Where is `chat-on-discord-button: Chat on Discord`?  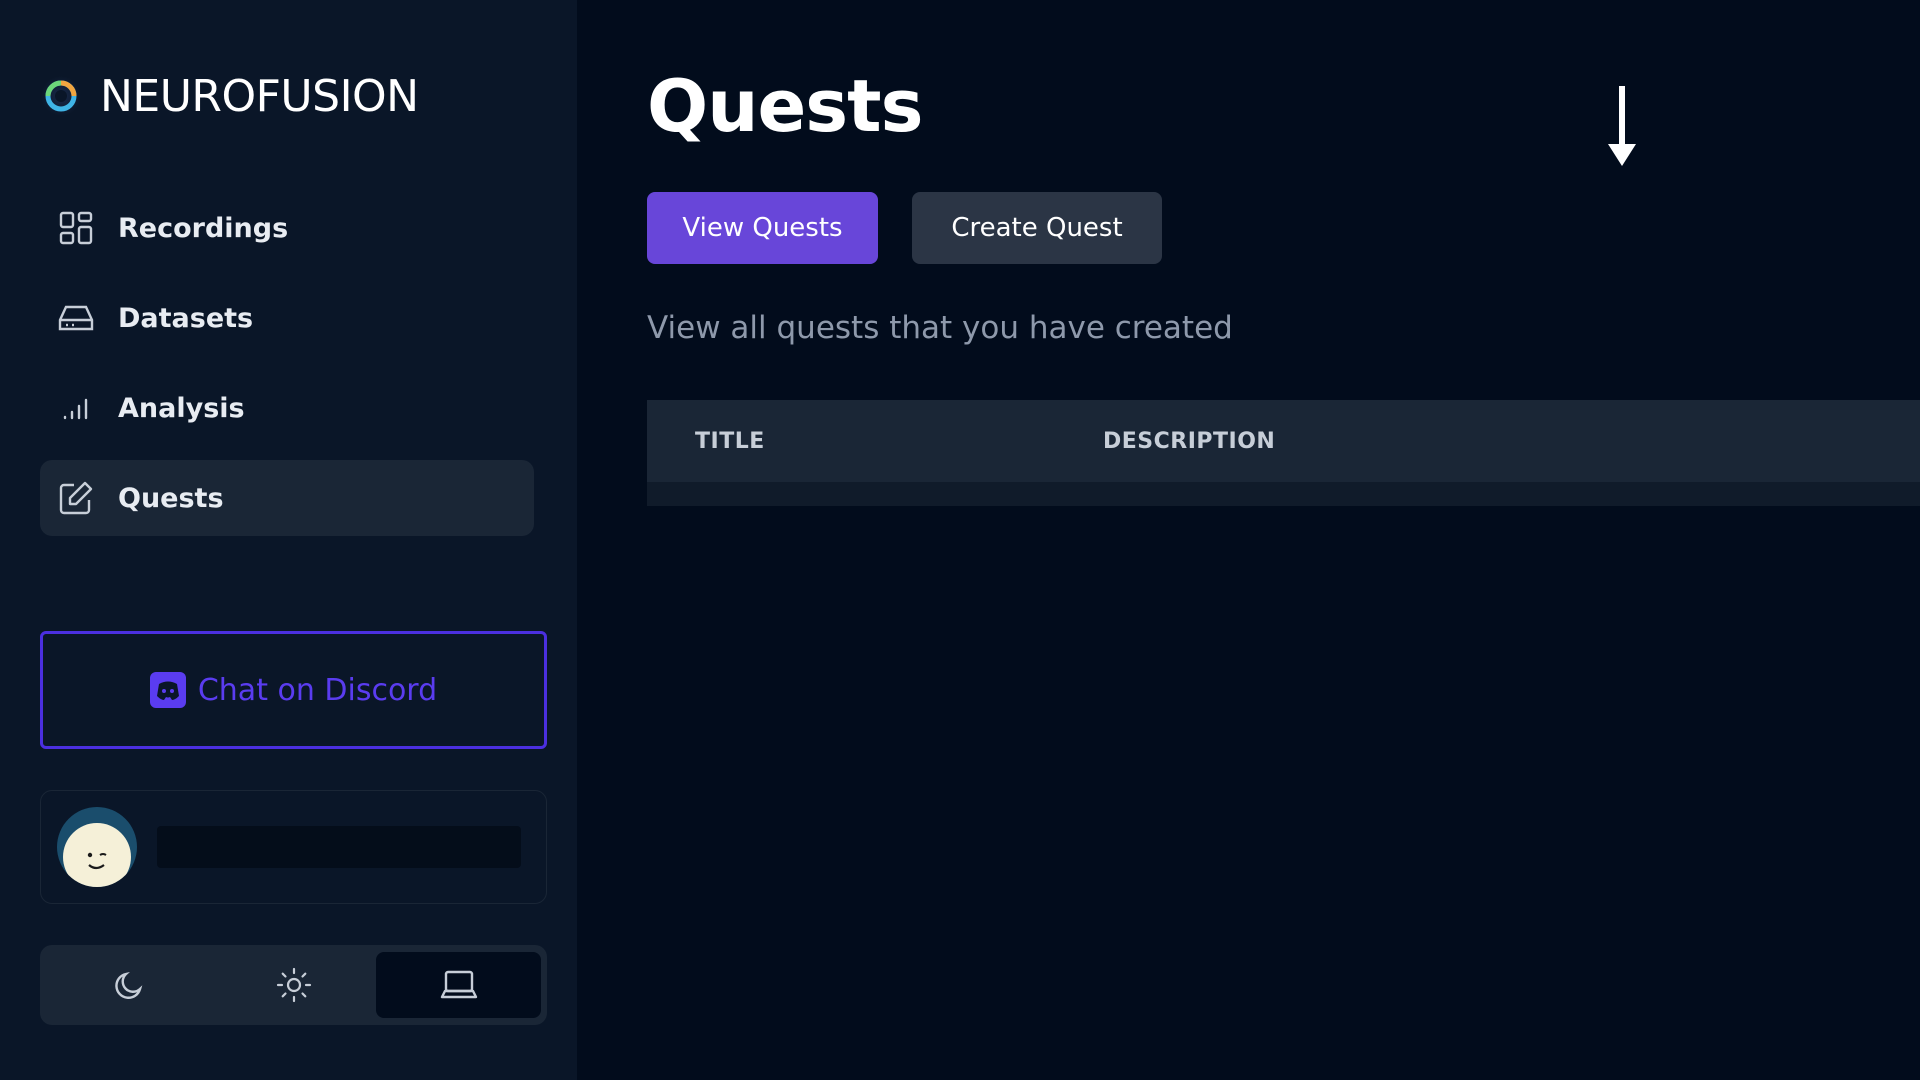
chat-on-discord-button: Chat on Discord is located at coordinates (293, 690).